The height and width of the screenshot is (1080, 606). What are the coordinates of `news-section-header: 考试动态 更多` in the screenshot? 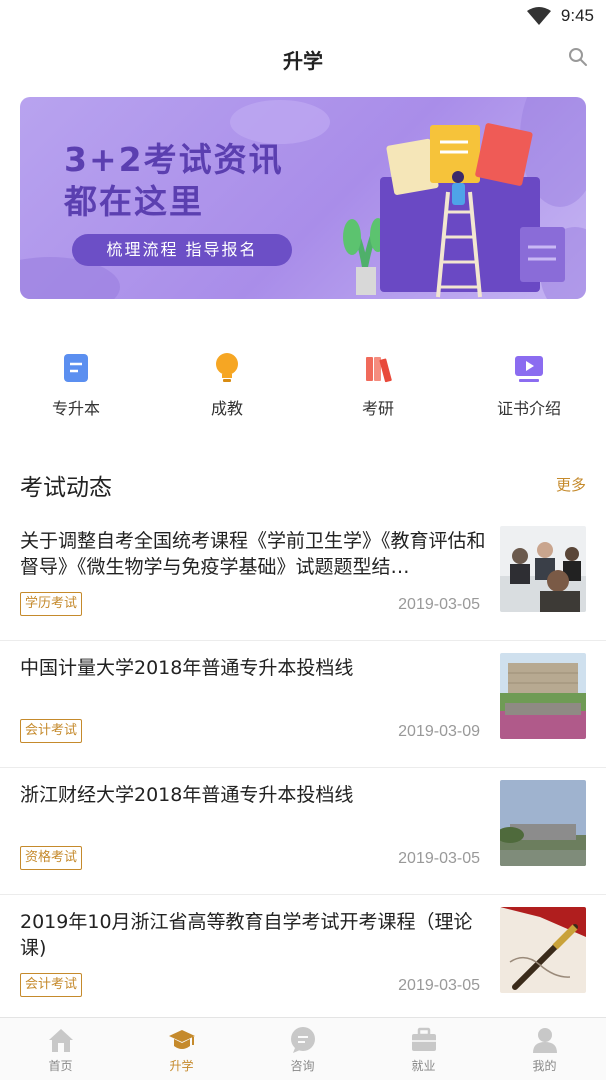 It's located at (303, 484).